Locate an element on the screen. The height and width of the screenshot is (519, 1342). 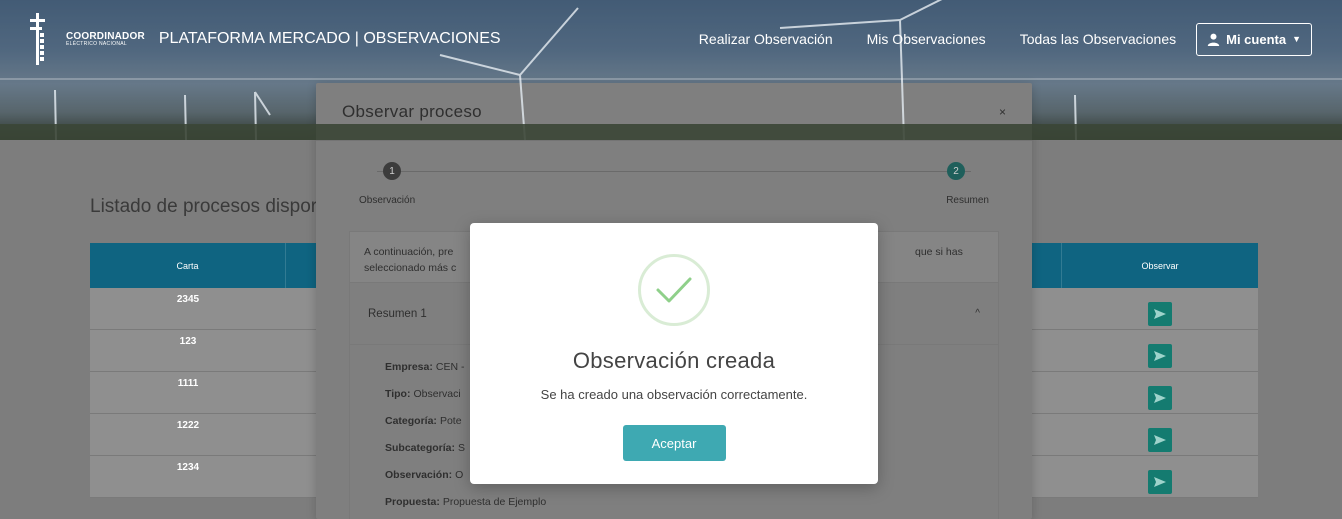
checkmark-icon is located at coordinates (674, 290).